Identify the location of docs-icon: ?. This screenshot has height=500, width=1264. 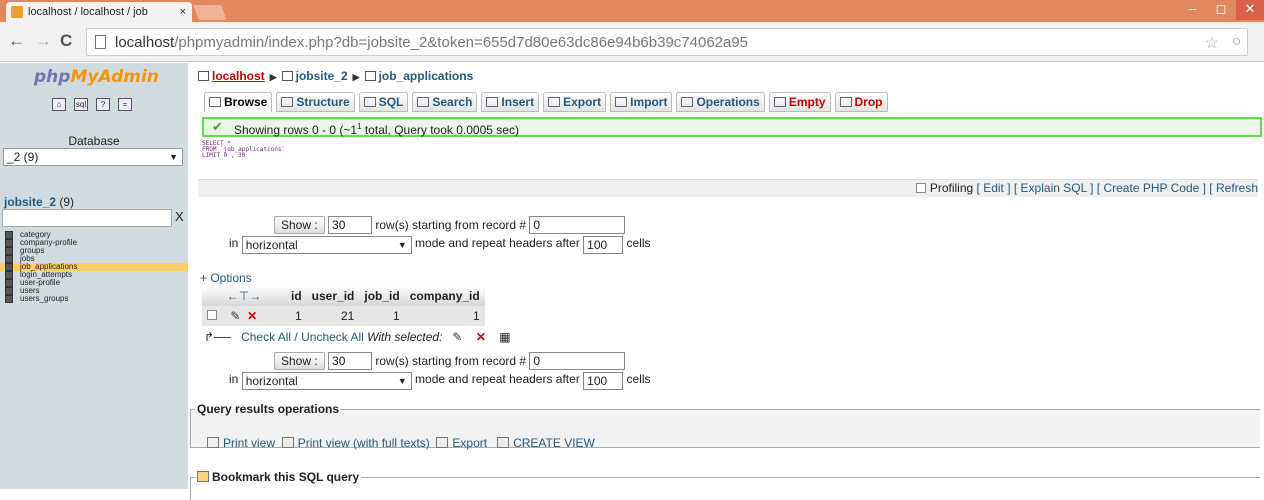
(103, 104).